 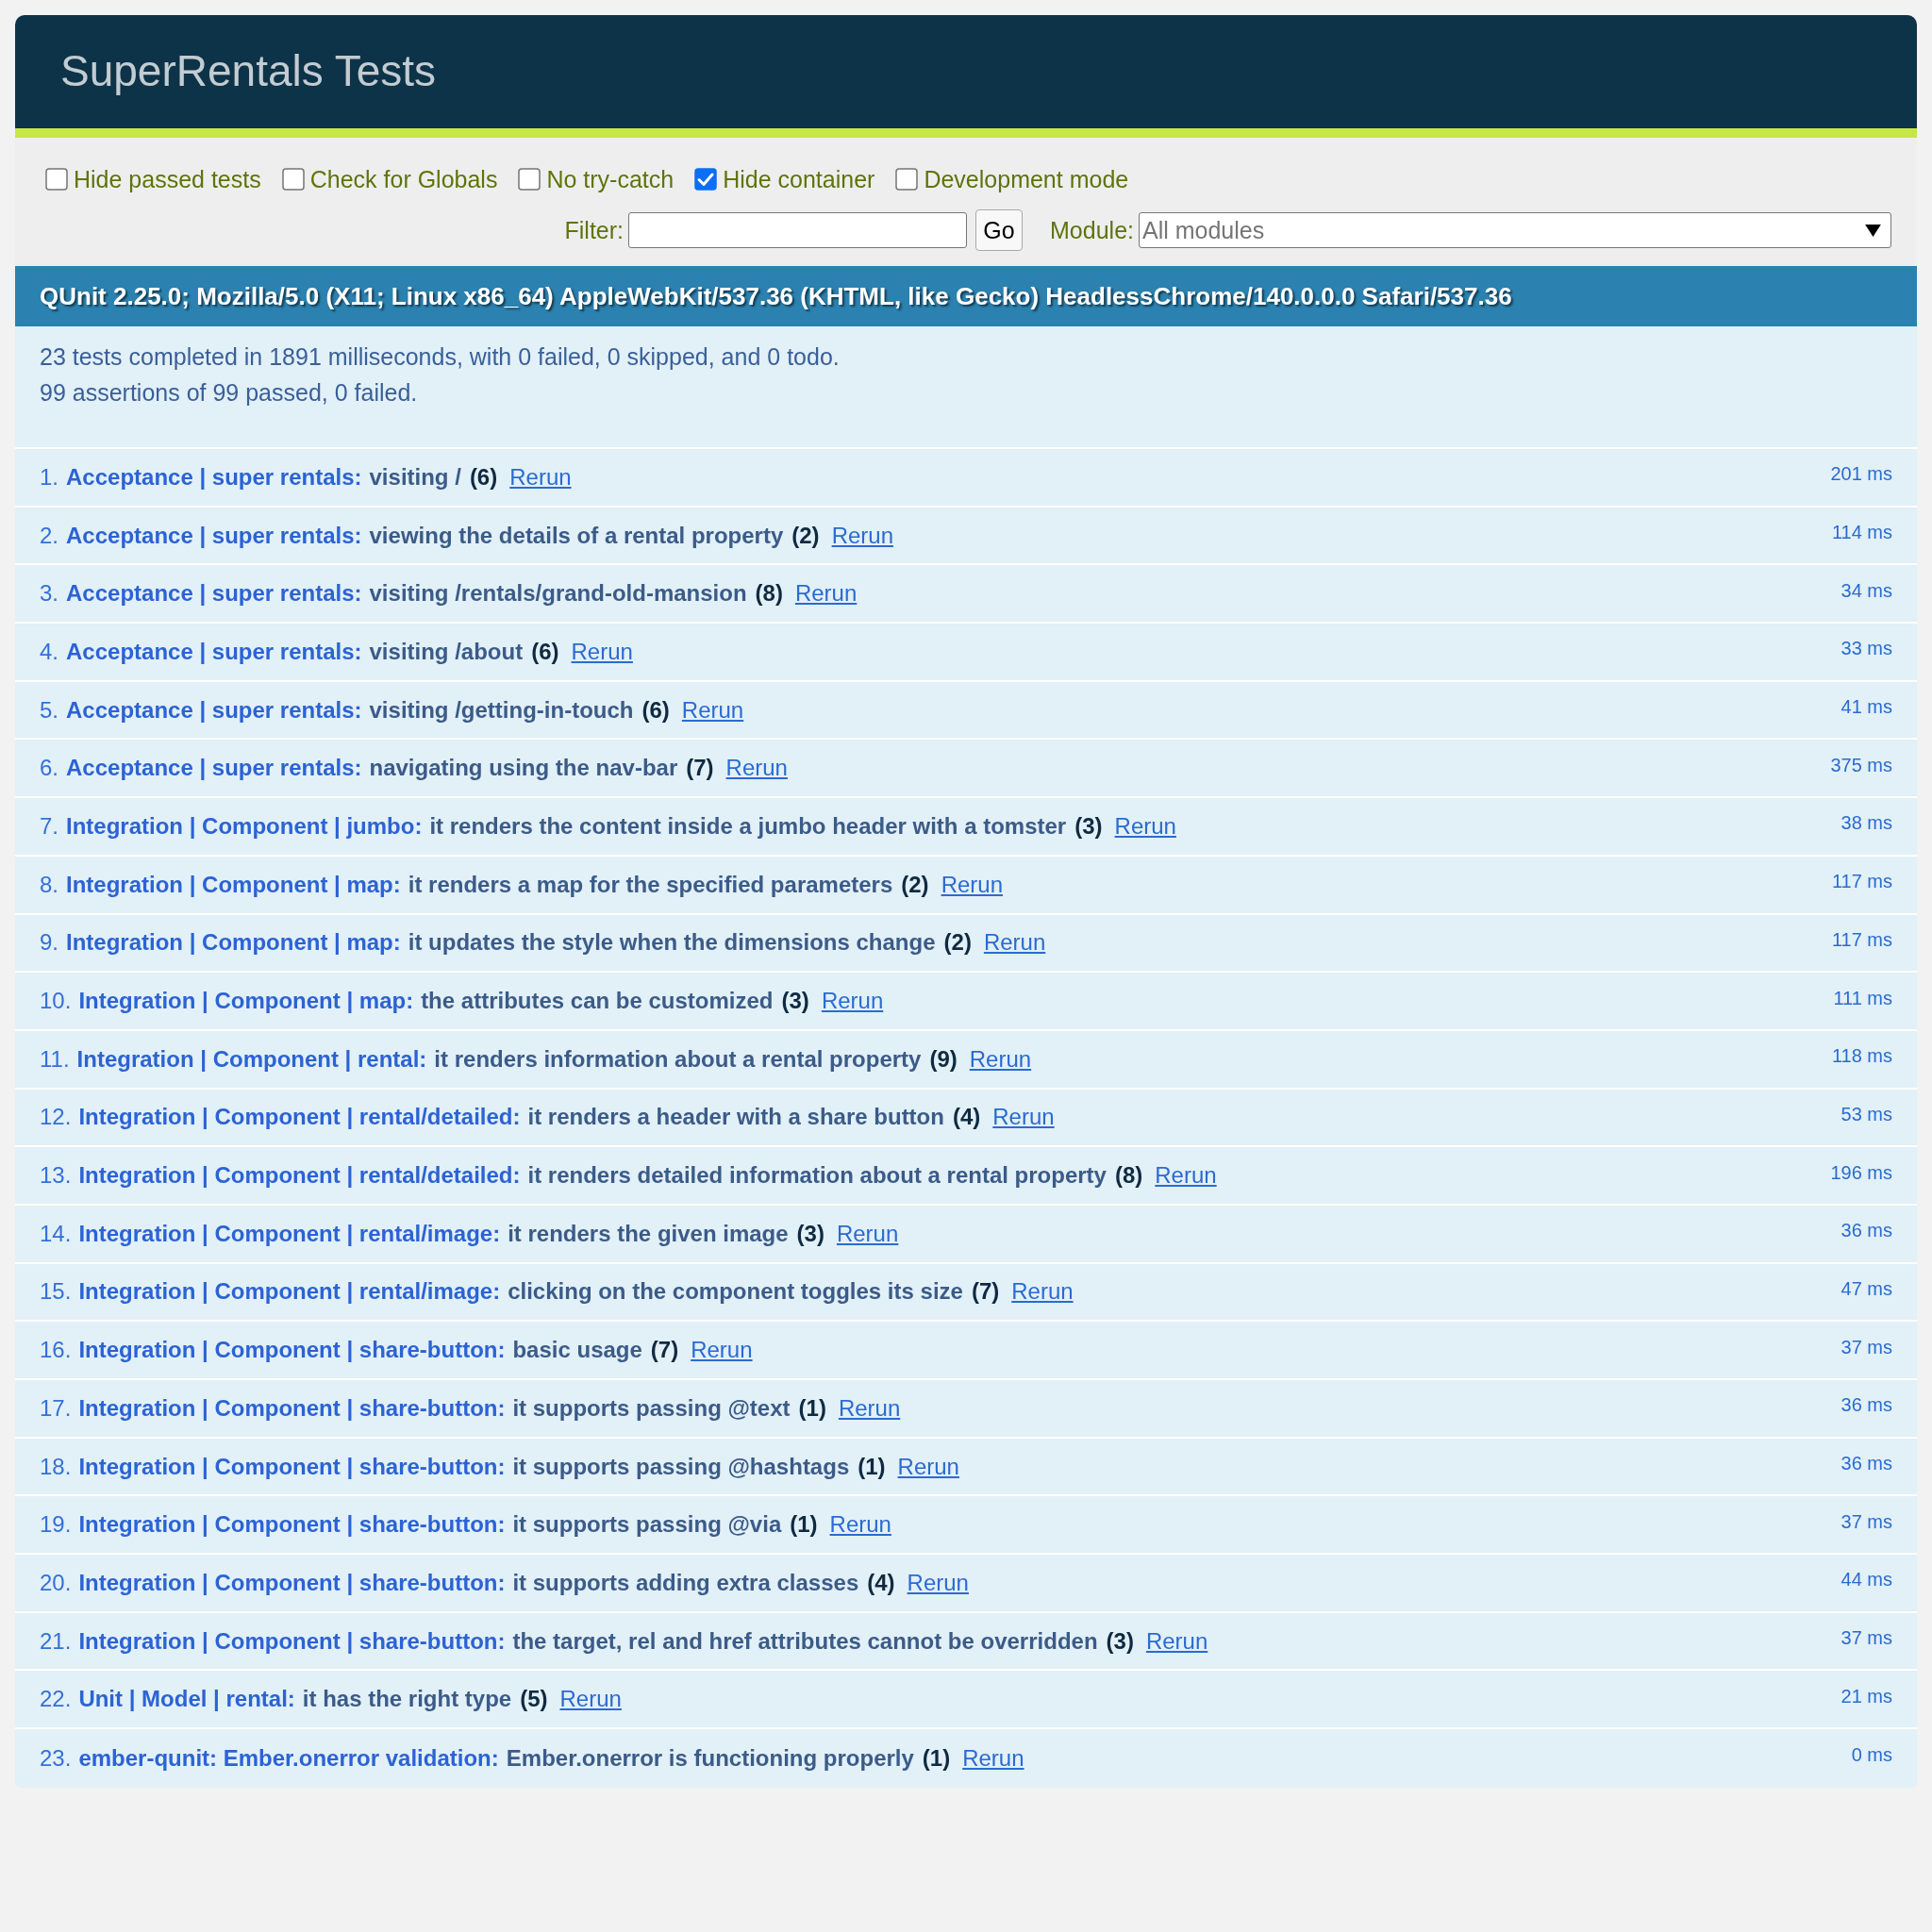 I want to click on test-number: 7., so click(x=49, y=826).